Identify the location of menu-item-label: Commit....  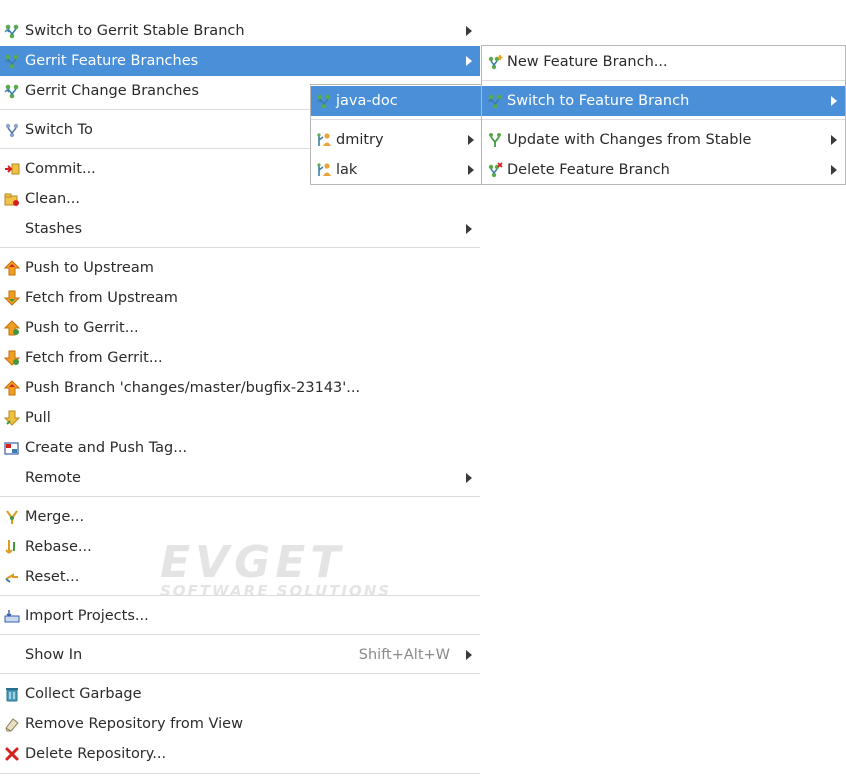
(60, 169).